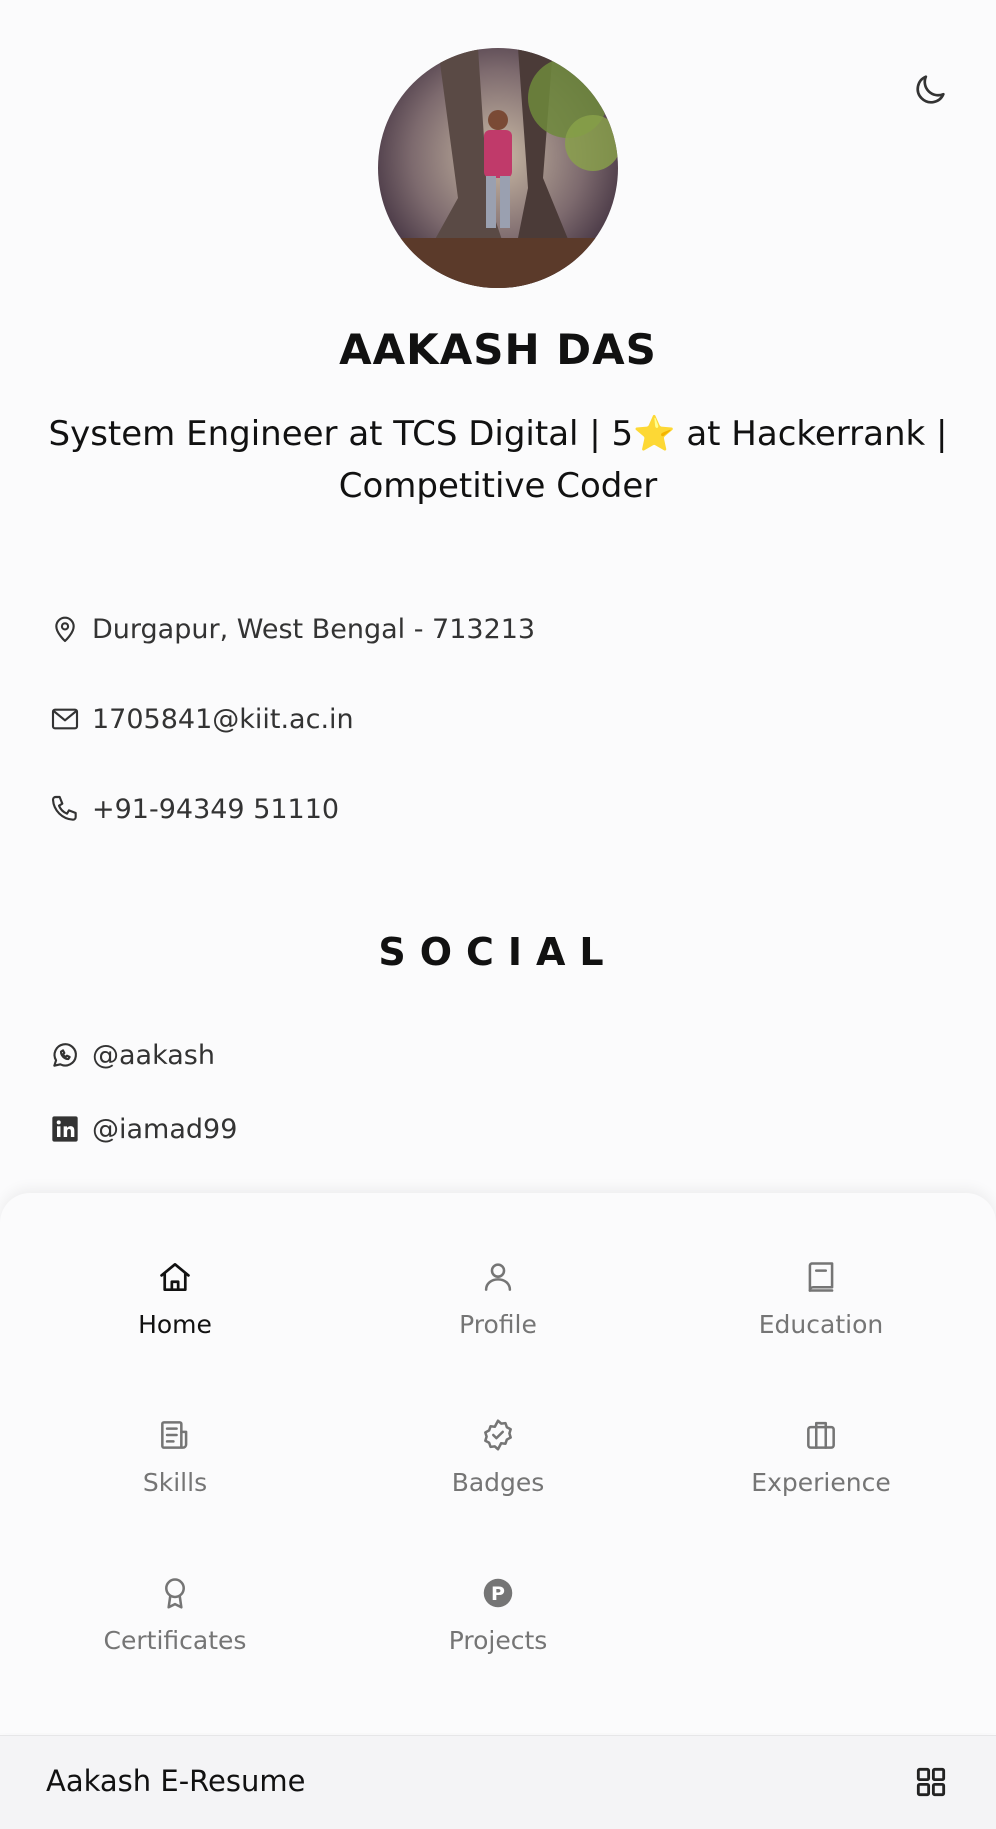 The width and height of the screenshot is (996, 1829). Describe the element at coordinates (174, 1435) in the screenshot. I see `document-icon` at that location.